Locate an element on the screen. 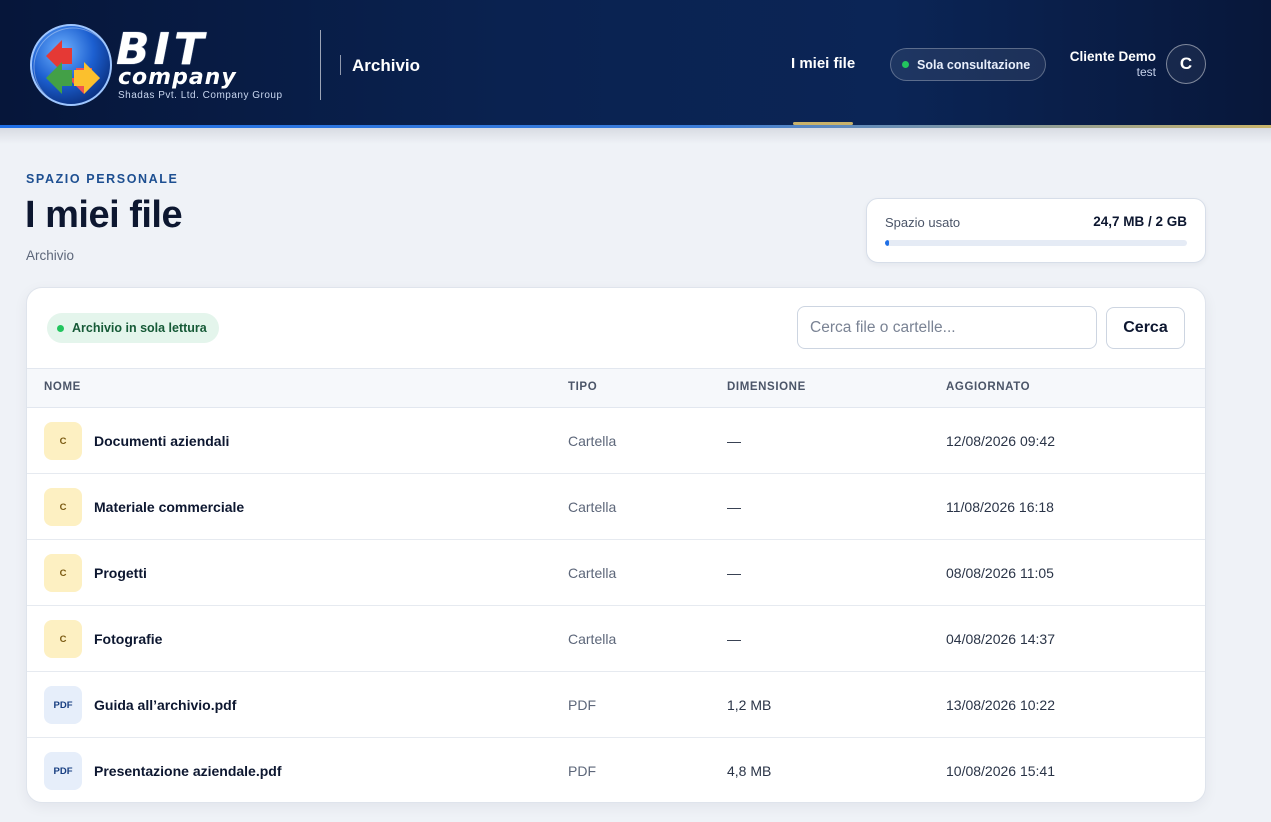  table-row: C Fotografie Cartella — 04/08/2026 14:37 is located at coordinates (616, 639).